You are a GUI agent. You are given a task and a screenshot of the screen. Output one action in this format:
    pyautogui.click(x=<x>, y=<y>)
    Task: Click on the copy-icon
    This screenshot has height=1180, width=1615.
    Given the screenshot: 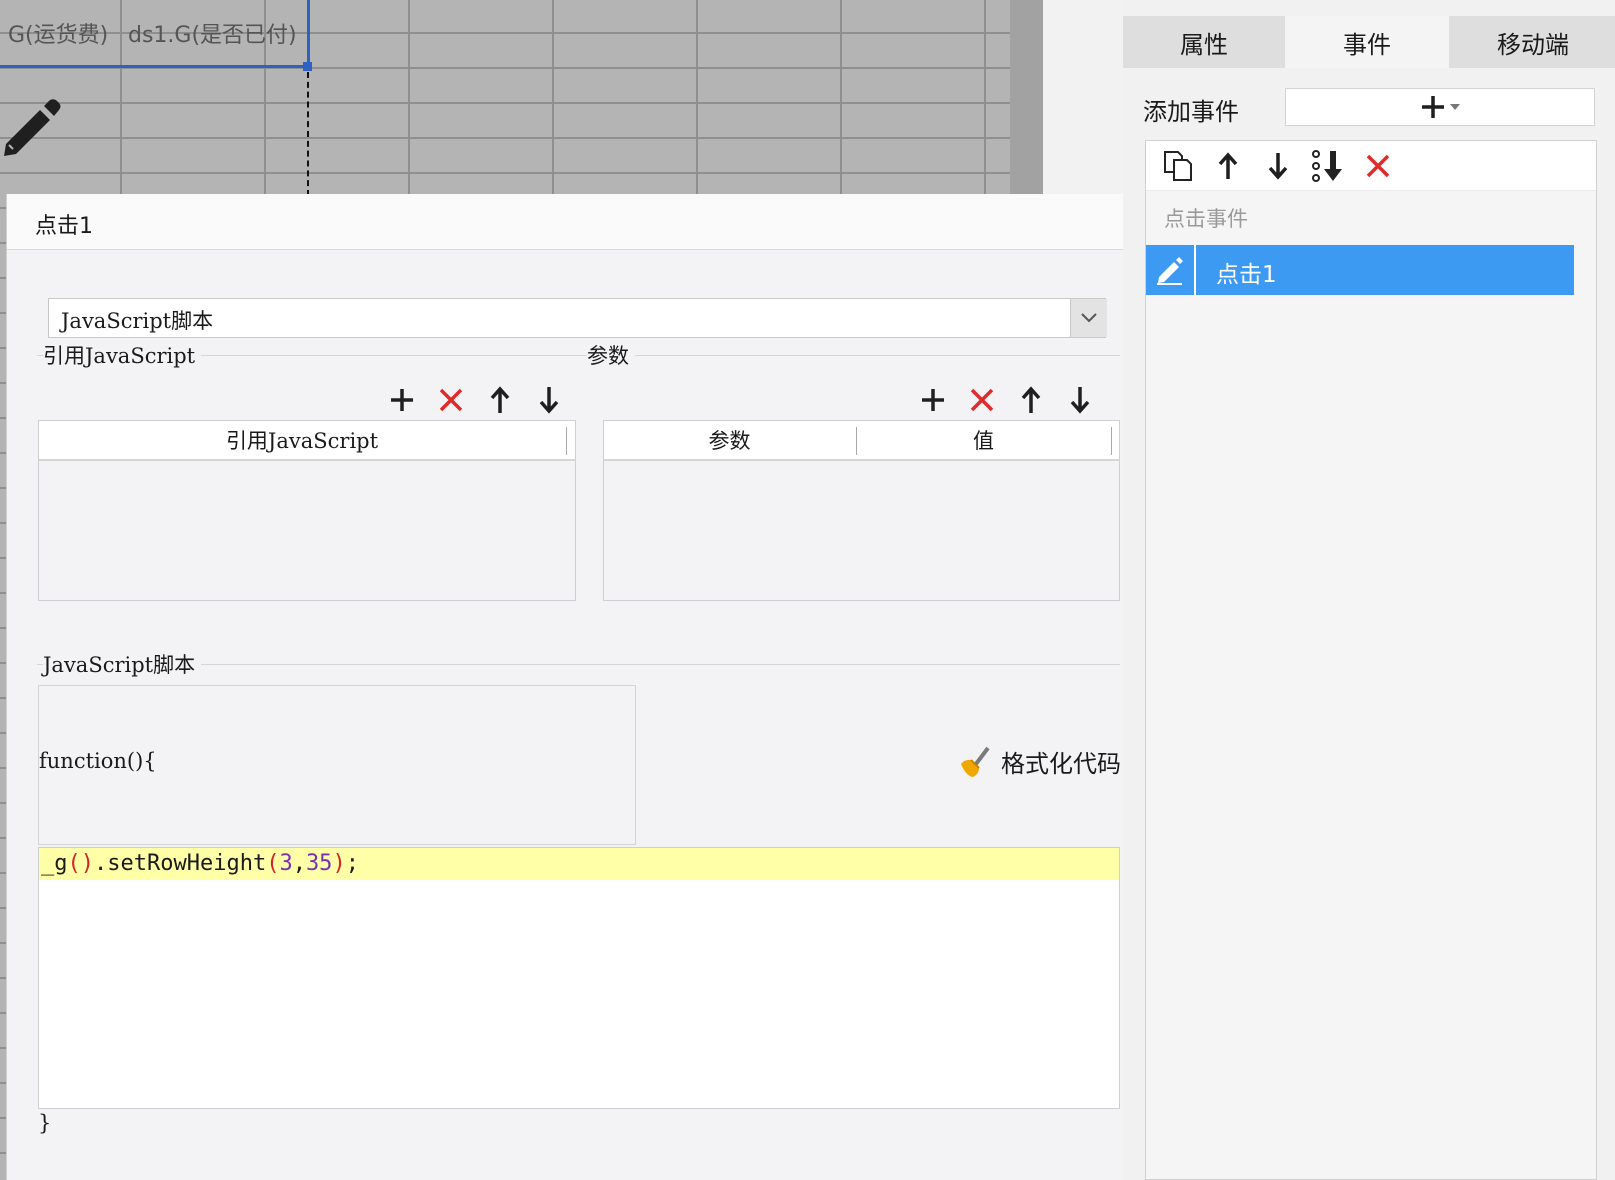 What is the action you would take?
    pyautogui.click(x=1178, y=166)
    